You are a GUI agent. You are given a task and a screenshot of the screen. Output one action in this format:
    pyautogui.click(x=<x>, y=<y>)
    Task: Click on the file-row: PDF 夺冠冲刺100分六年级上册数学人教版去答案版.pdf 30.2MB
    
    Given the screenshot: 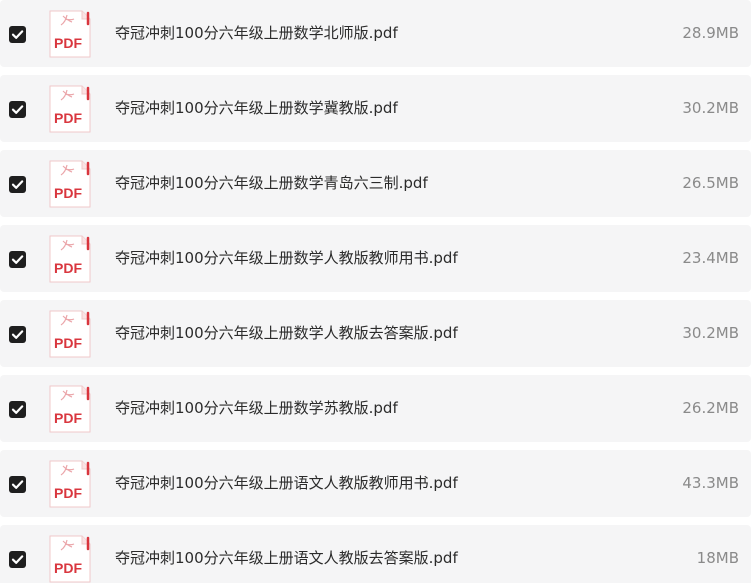 What is the action you would take?
    pyautogui.click(x=375, y=333)
    